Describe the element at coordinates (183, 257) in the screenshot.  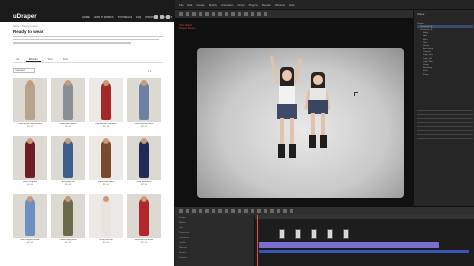
I see `track-label: Camera` at that location.